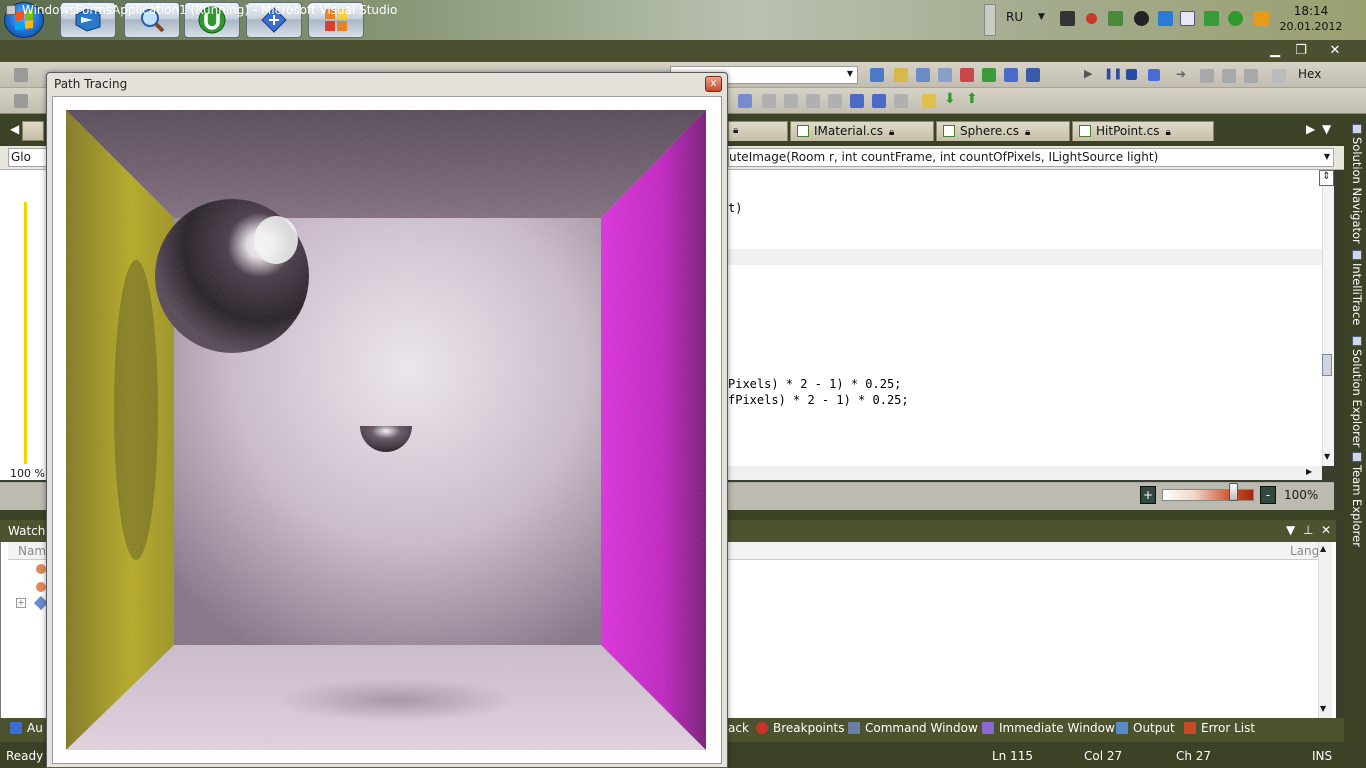 The image size is (1366, 768). I want to click on language-dropdown-icon: ▼, so click(1041, 17).